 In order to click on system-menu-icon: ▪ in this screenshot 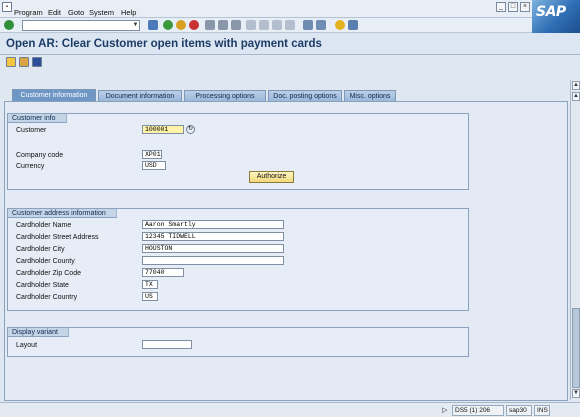, I will do `click(7, 7)`.